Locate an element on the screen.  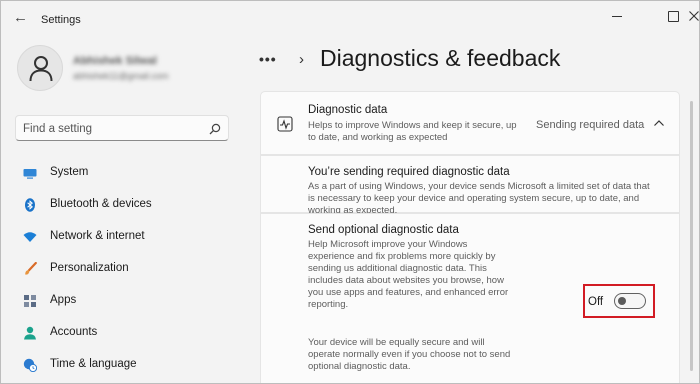
search-box is located at coordinates (122, 128).